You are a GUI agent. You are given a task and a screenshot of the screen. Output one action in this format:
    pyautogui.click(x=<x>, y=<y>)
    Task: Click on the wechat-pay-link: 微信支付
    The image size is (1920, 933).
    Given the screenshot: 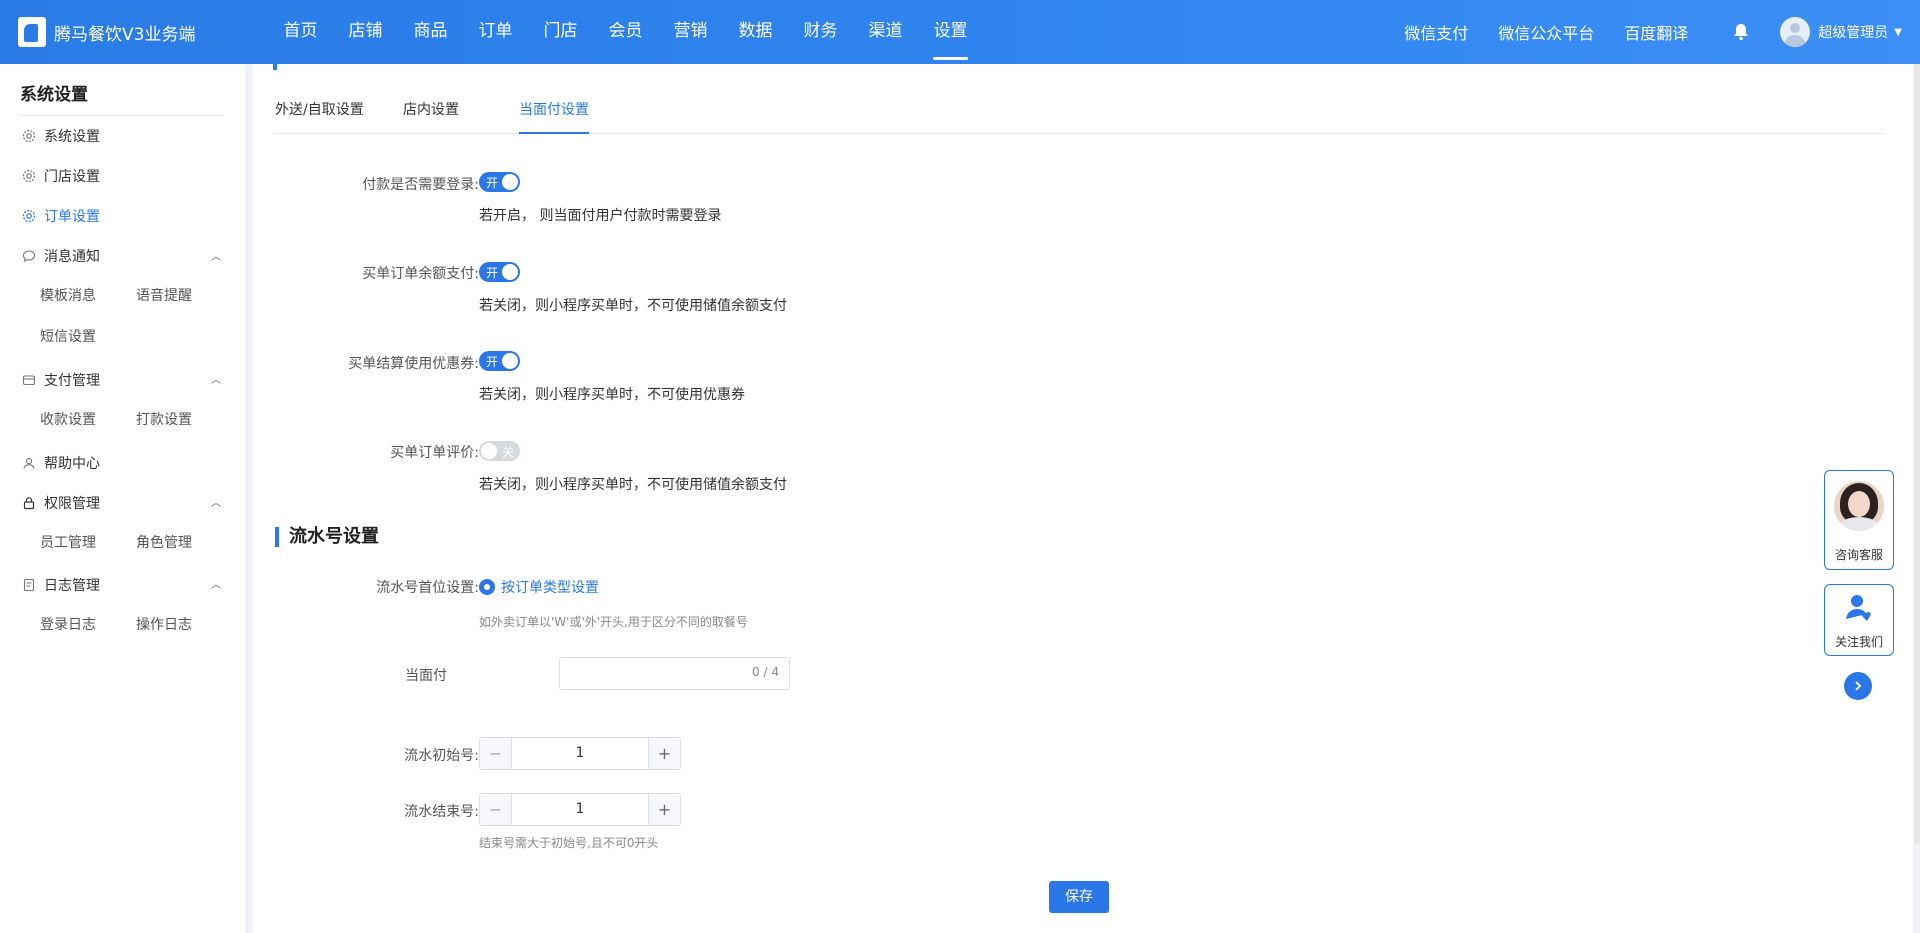 What is the action you would take?
    pyautogui.click(x=1436, y=32)
    